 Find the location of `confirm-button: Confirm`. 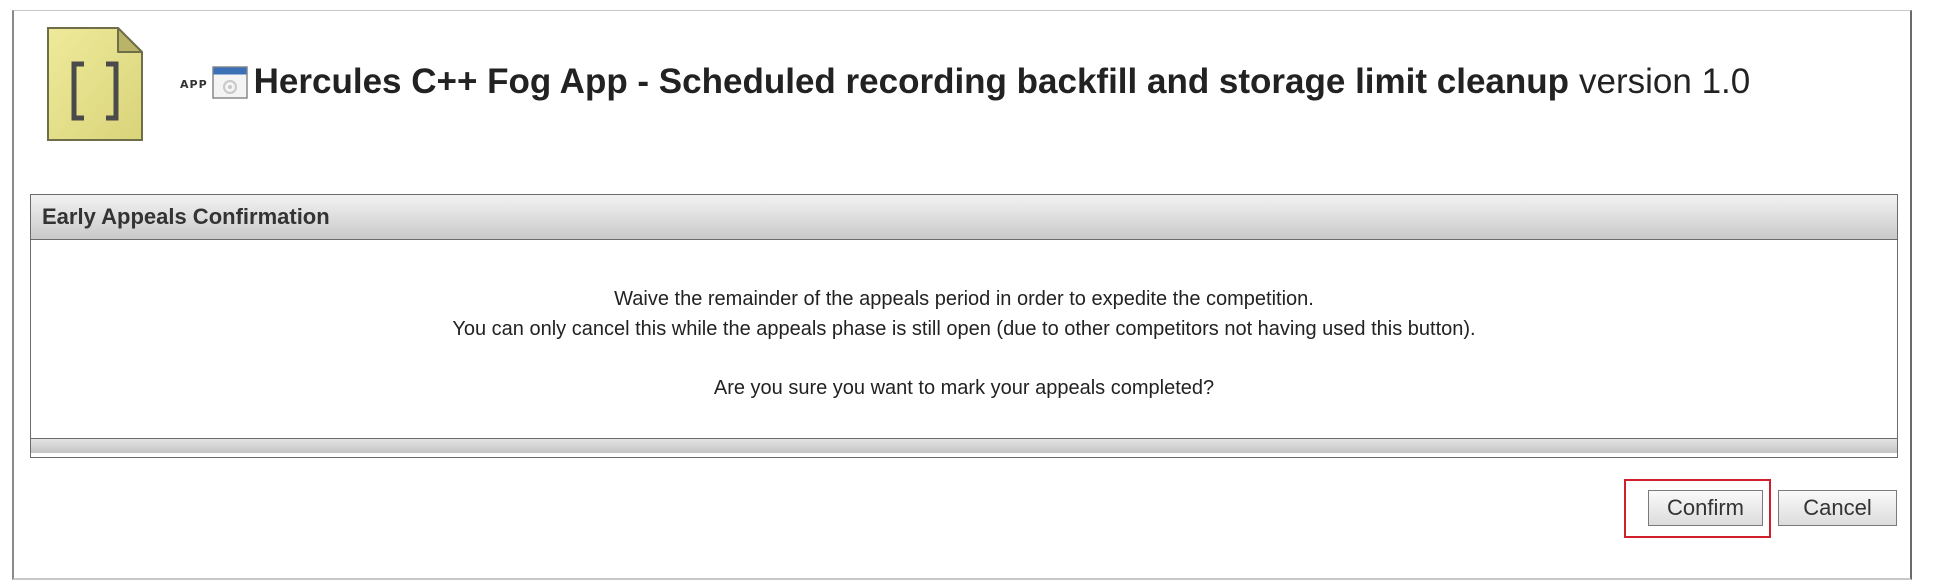

confirm-button: Confirm is located at coordinates (1705, 508).